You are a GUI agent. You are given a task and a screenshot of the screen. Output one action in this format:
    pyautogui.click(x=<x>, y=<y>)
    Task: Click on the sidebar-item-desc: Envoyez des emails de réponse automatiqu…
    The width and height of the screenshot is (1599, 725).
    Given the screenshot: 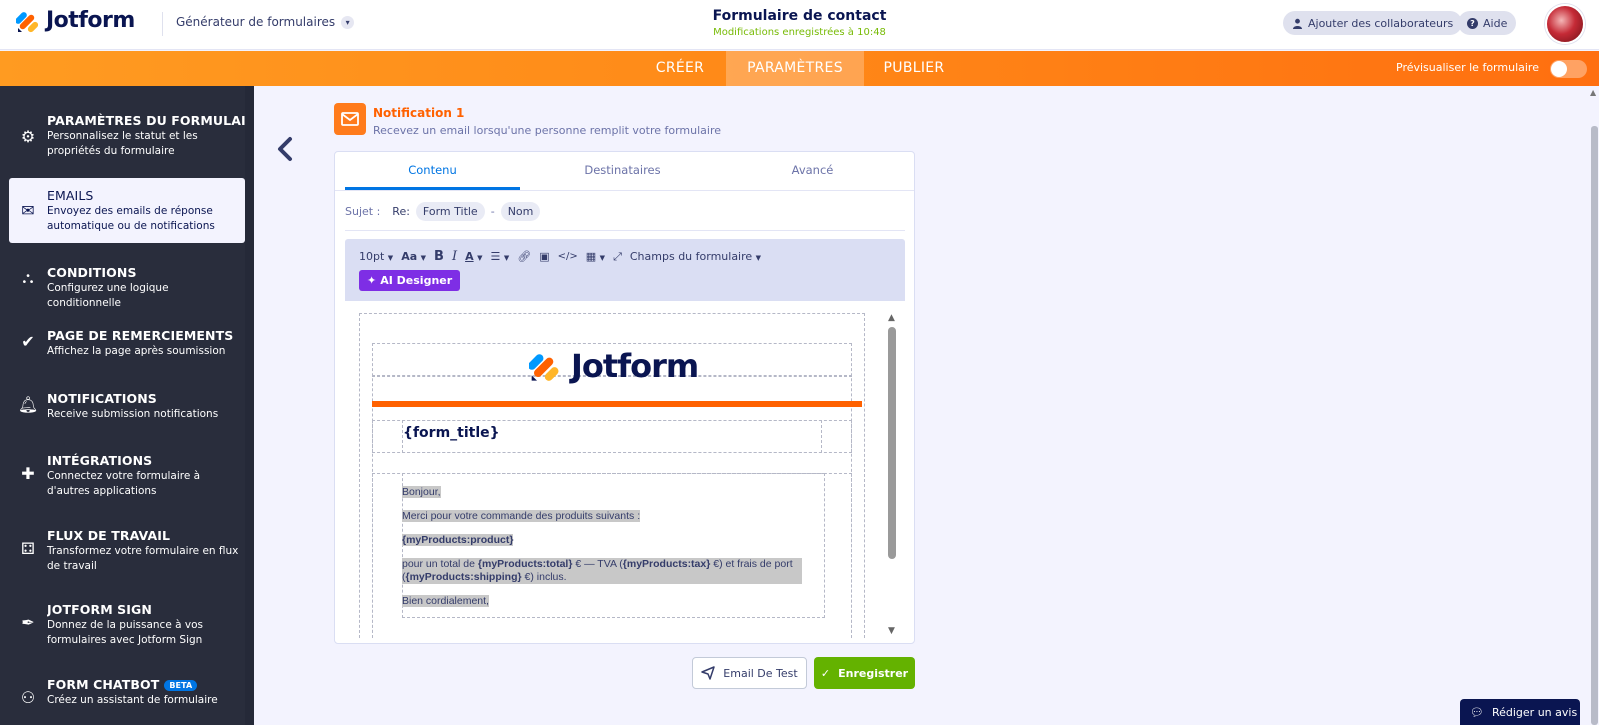 What is the action you would take?
    pyautogui.click(x=131, y=218)
    